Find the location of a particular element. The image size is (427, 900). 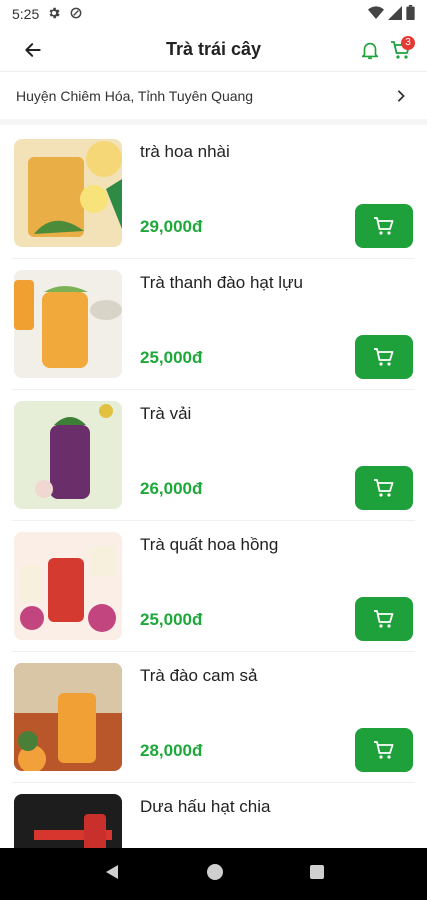

home-circle-icon is located at coordinates (215, 874).